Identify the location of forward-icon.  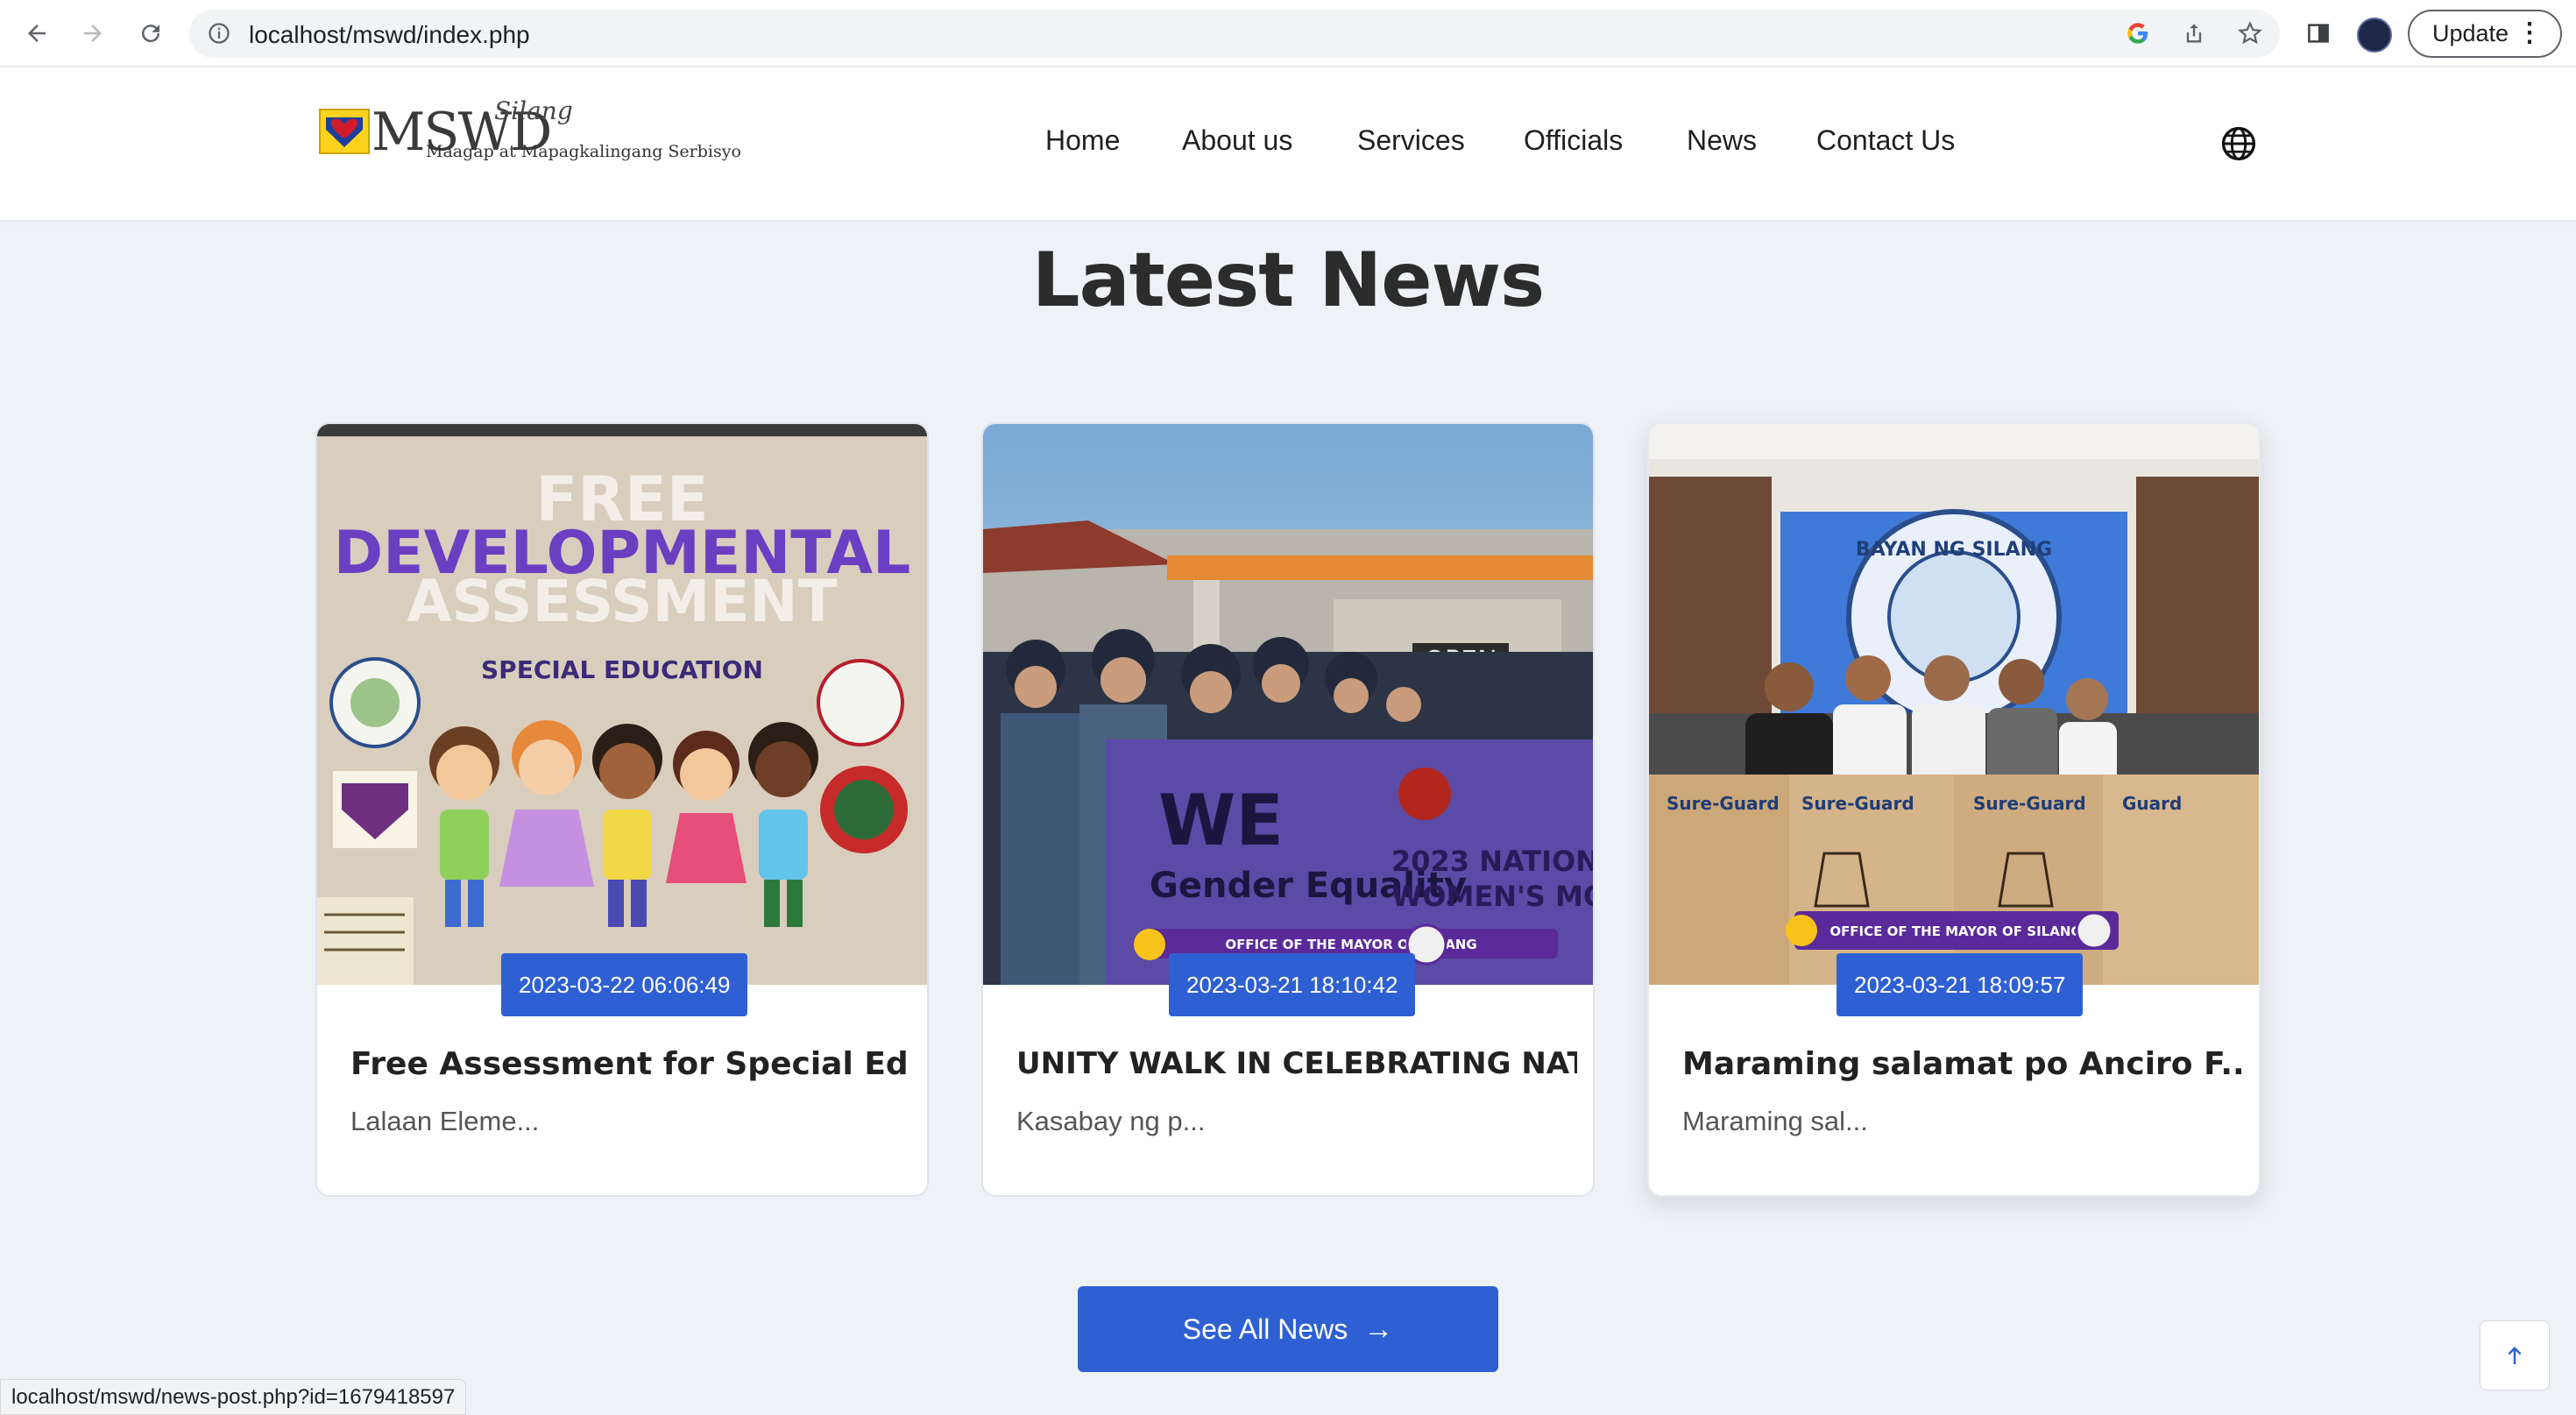
(93, 33).